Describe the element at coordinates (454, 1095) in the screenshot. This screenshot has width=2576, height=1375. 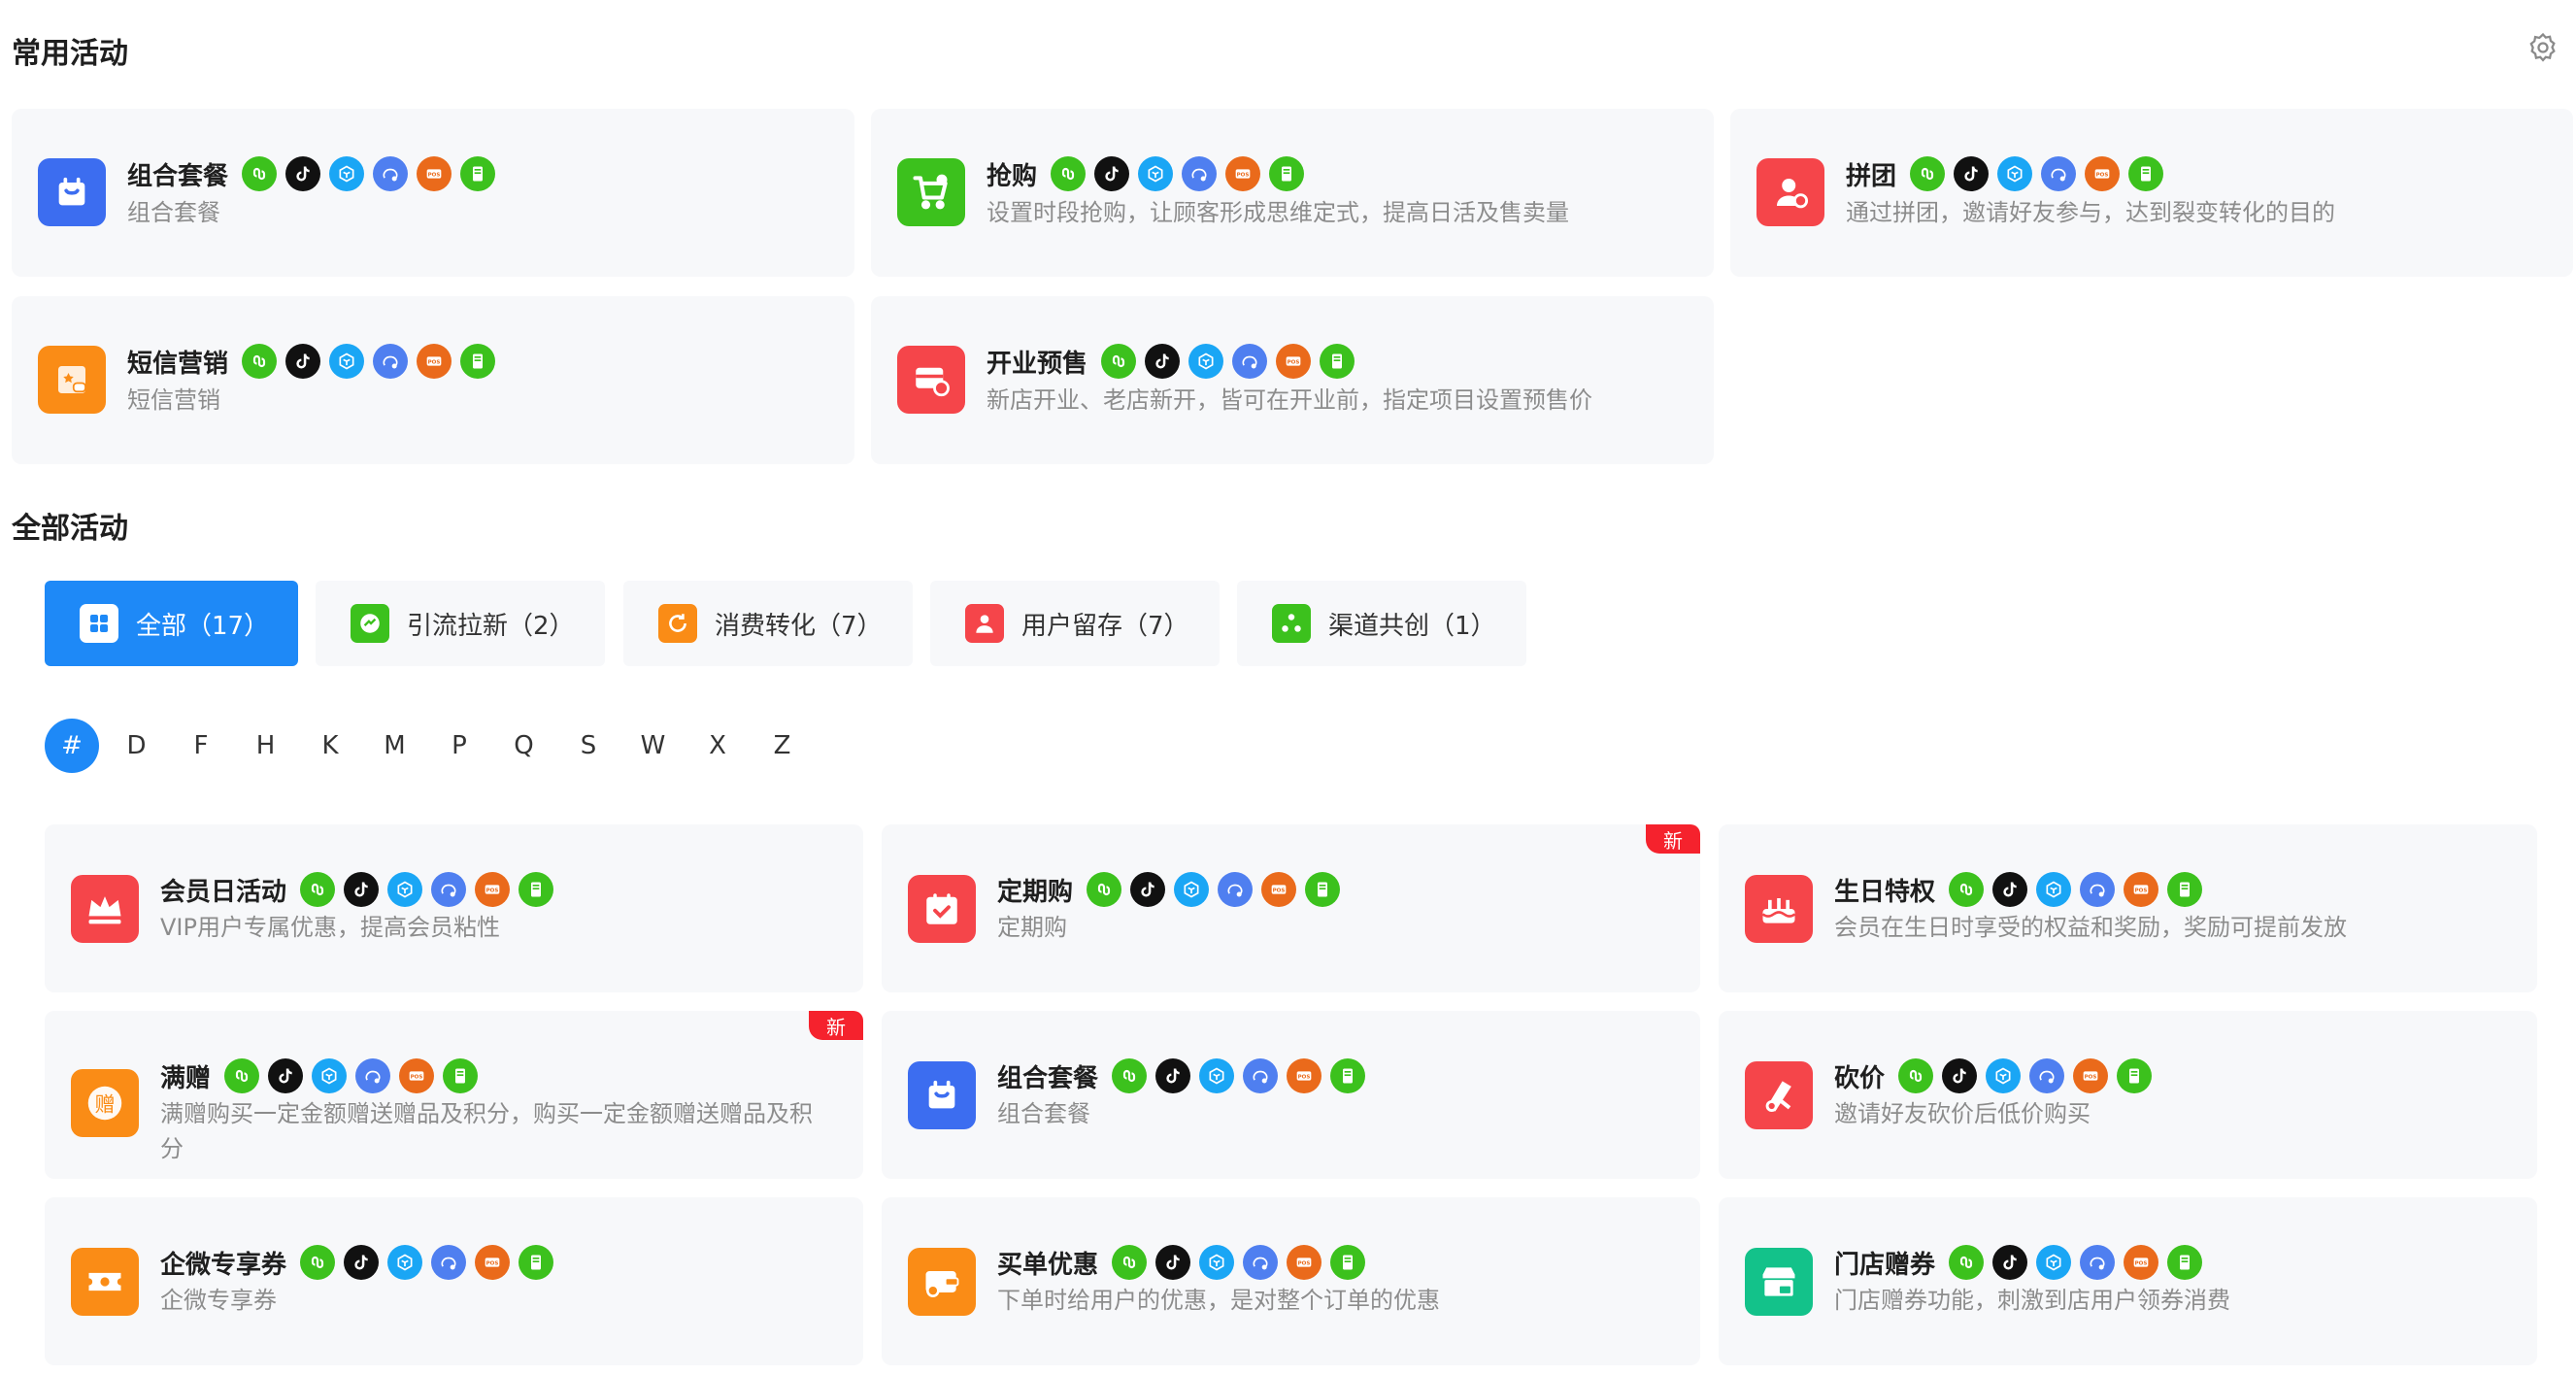
I see `activity-card-gift-with-purchase: 赠 满赠 POS 满赠购买一定金额赠送赠品及积分，购买一定金额赠送赠品及积分 新` at that location.